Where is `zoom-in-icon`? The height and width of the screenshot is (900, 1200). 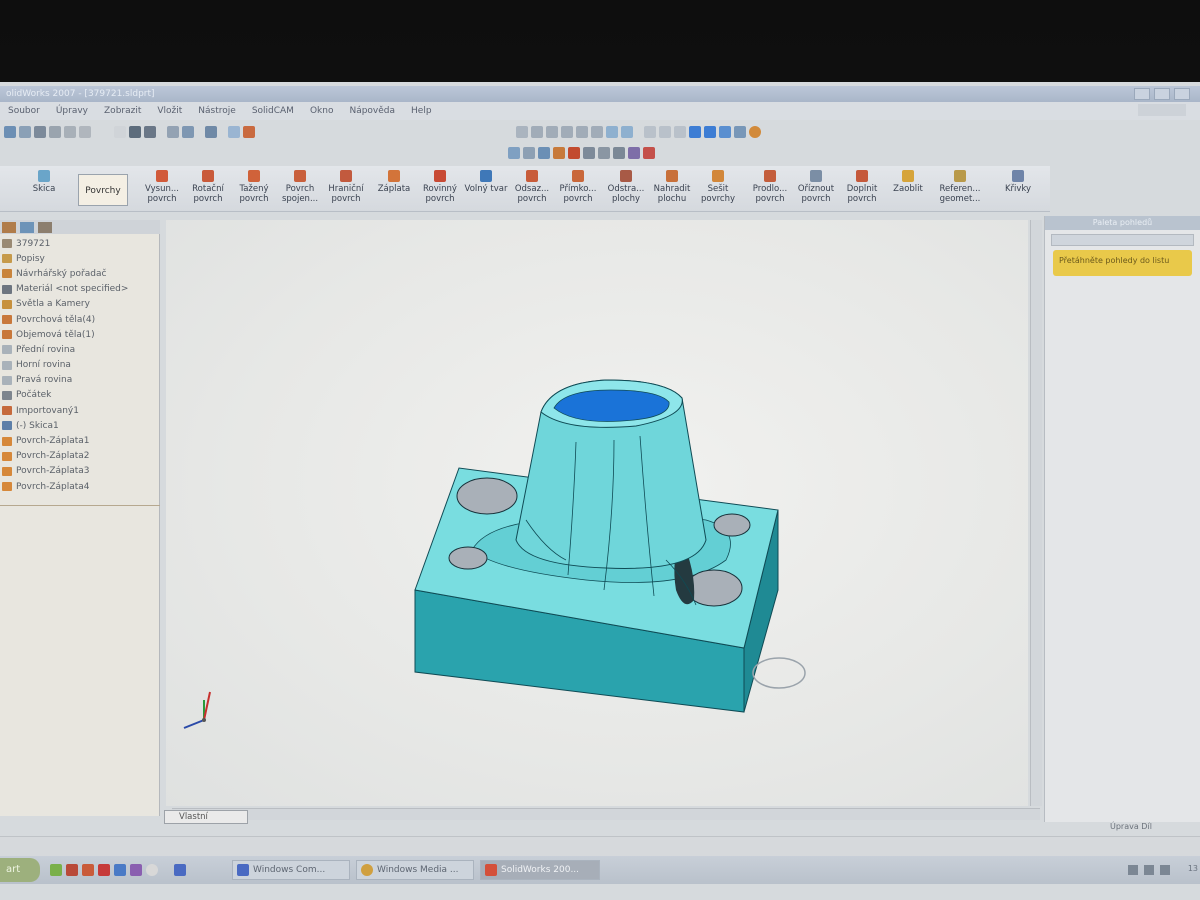
zoom-in-icon is located at coordinates (552, 132).